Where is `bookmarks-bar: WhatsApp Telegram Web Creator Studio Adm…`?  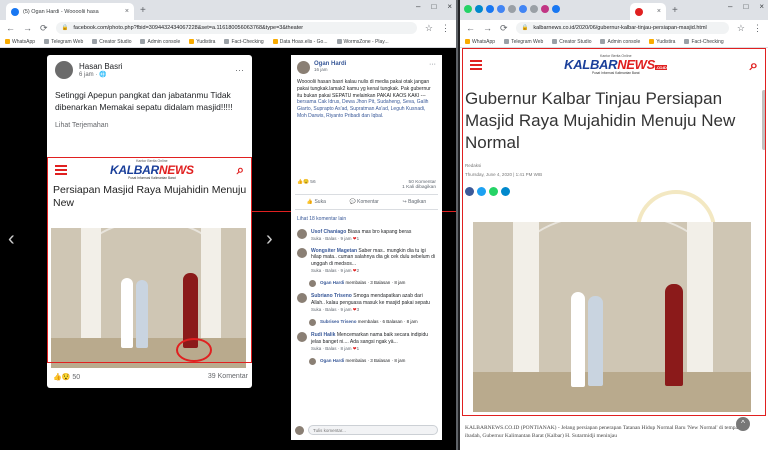
bookmarks-bar: WhatsApp Telegram Web Creator Studio Adm… is located at coordinates (228, 42).